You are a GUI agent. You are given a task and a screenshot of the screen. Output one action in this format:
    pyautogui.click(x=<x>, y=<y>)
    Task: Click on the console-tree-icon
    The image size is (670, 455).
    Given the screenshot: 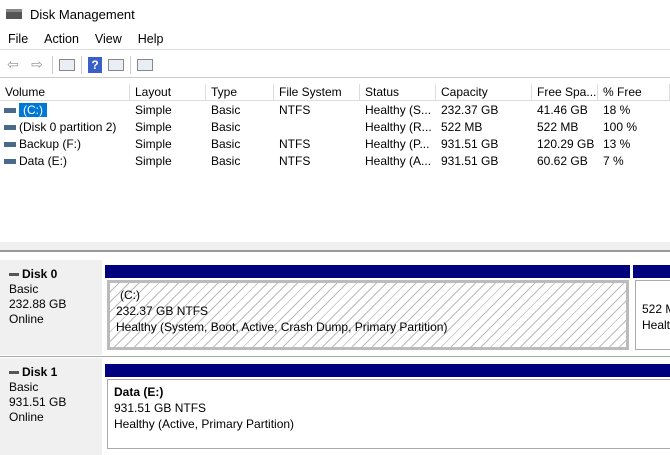 What is the action you would take?
    pyautogui.click(x=67, y=64)
    